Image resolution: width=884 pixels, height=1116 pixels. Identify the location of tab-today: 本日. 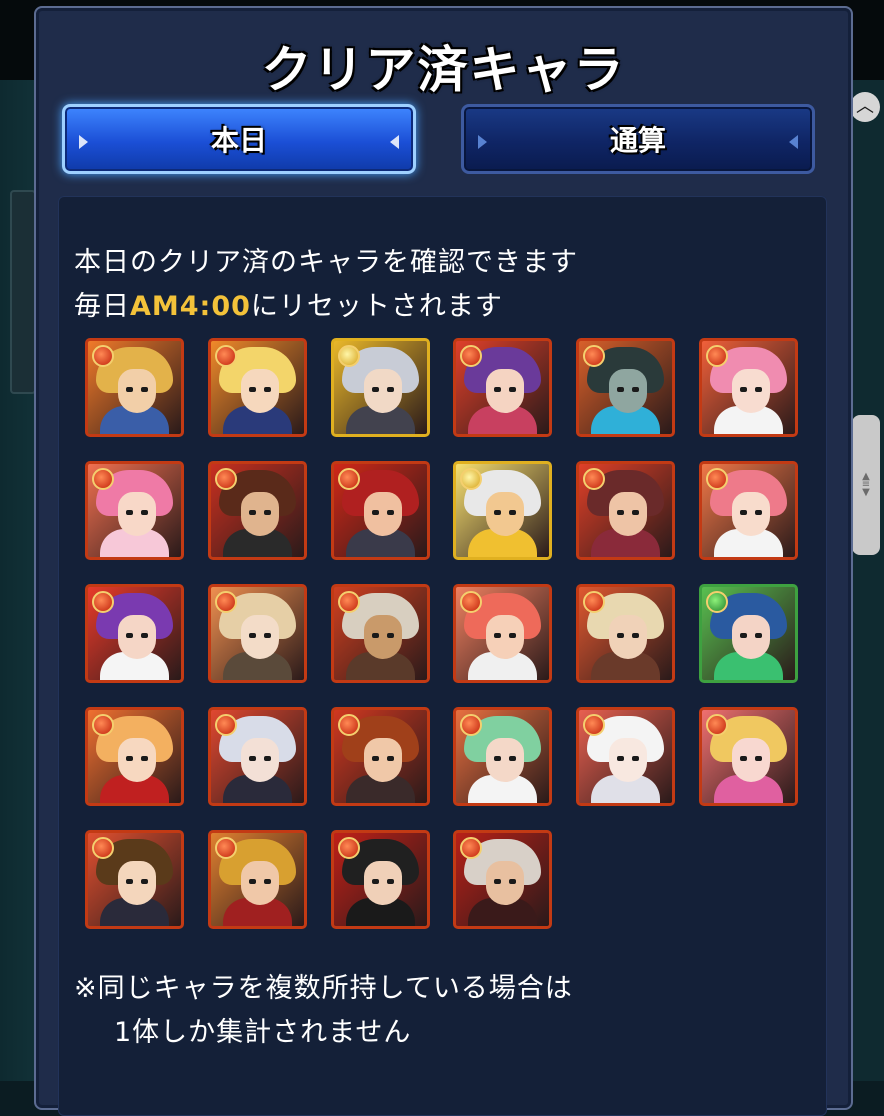
(239, 139).